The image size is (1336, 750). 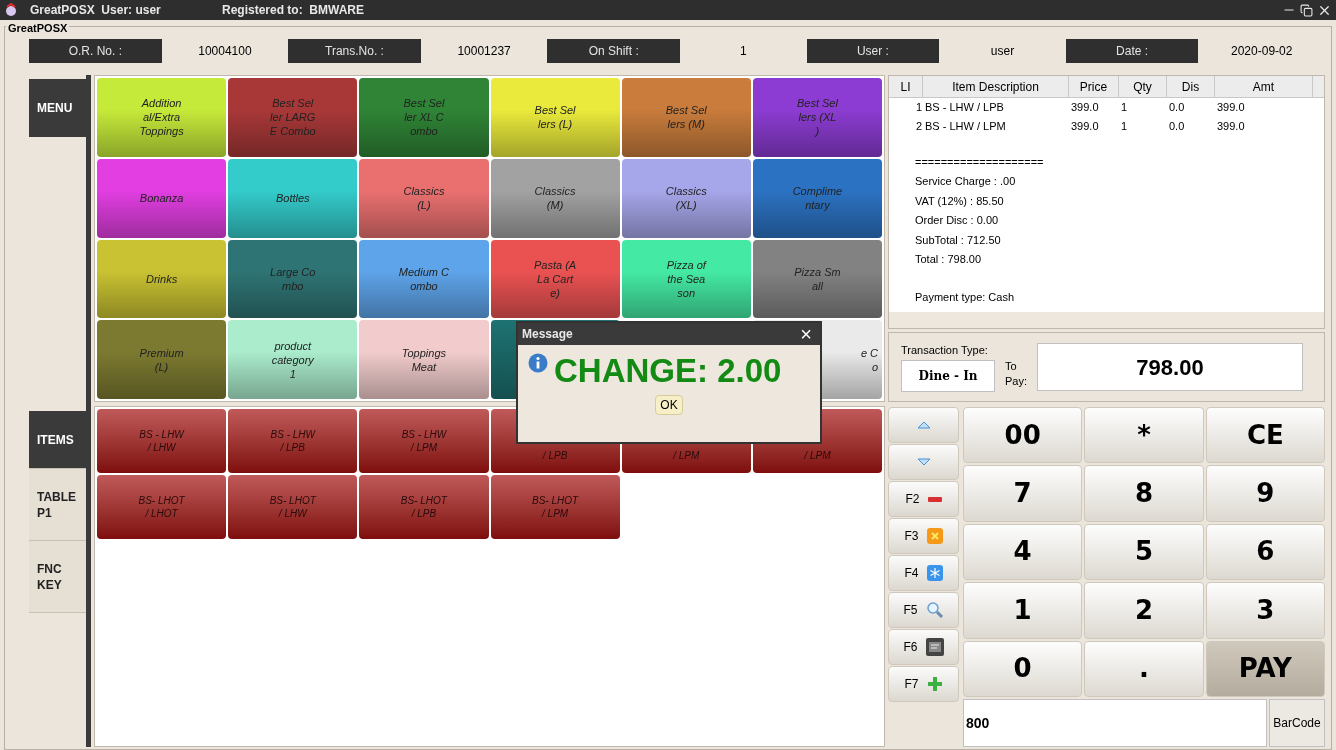 What do you see at coordinates (906, 86) in the screenshot?
I see `column-header: LI` at bounding box center [906, 86].